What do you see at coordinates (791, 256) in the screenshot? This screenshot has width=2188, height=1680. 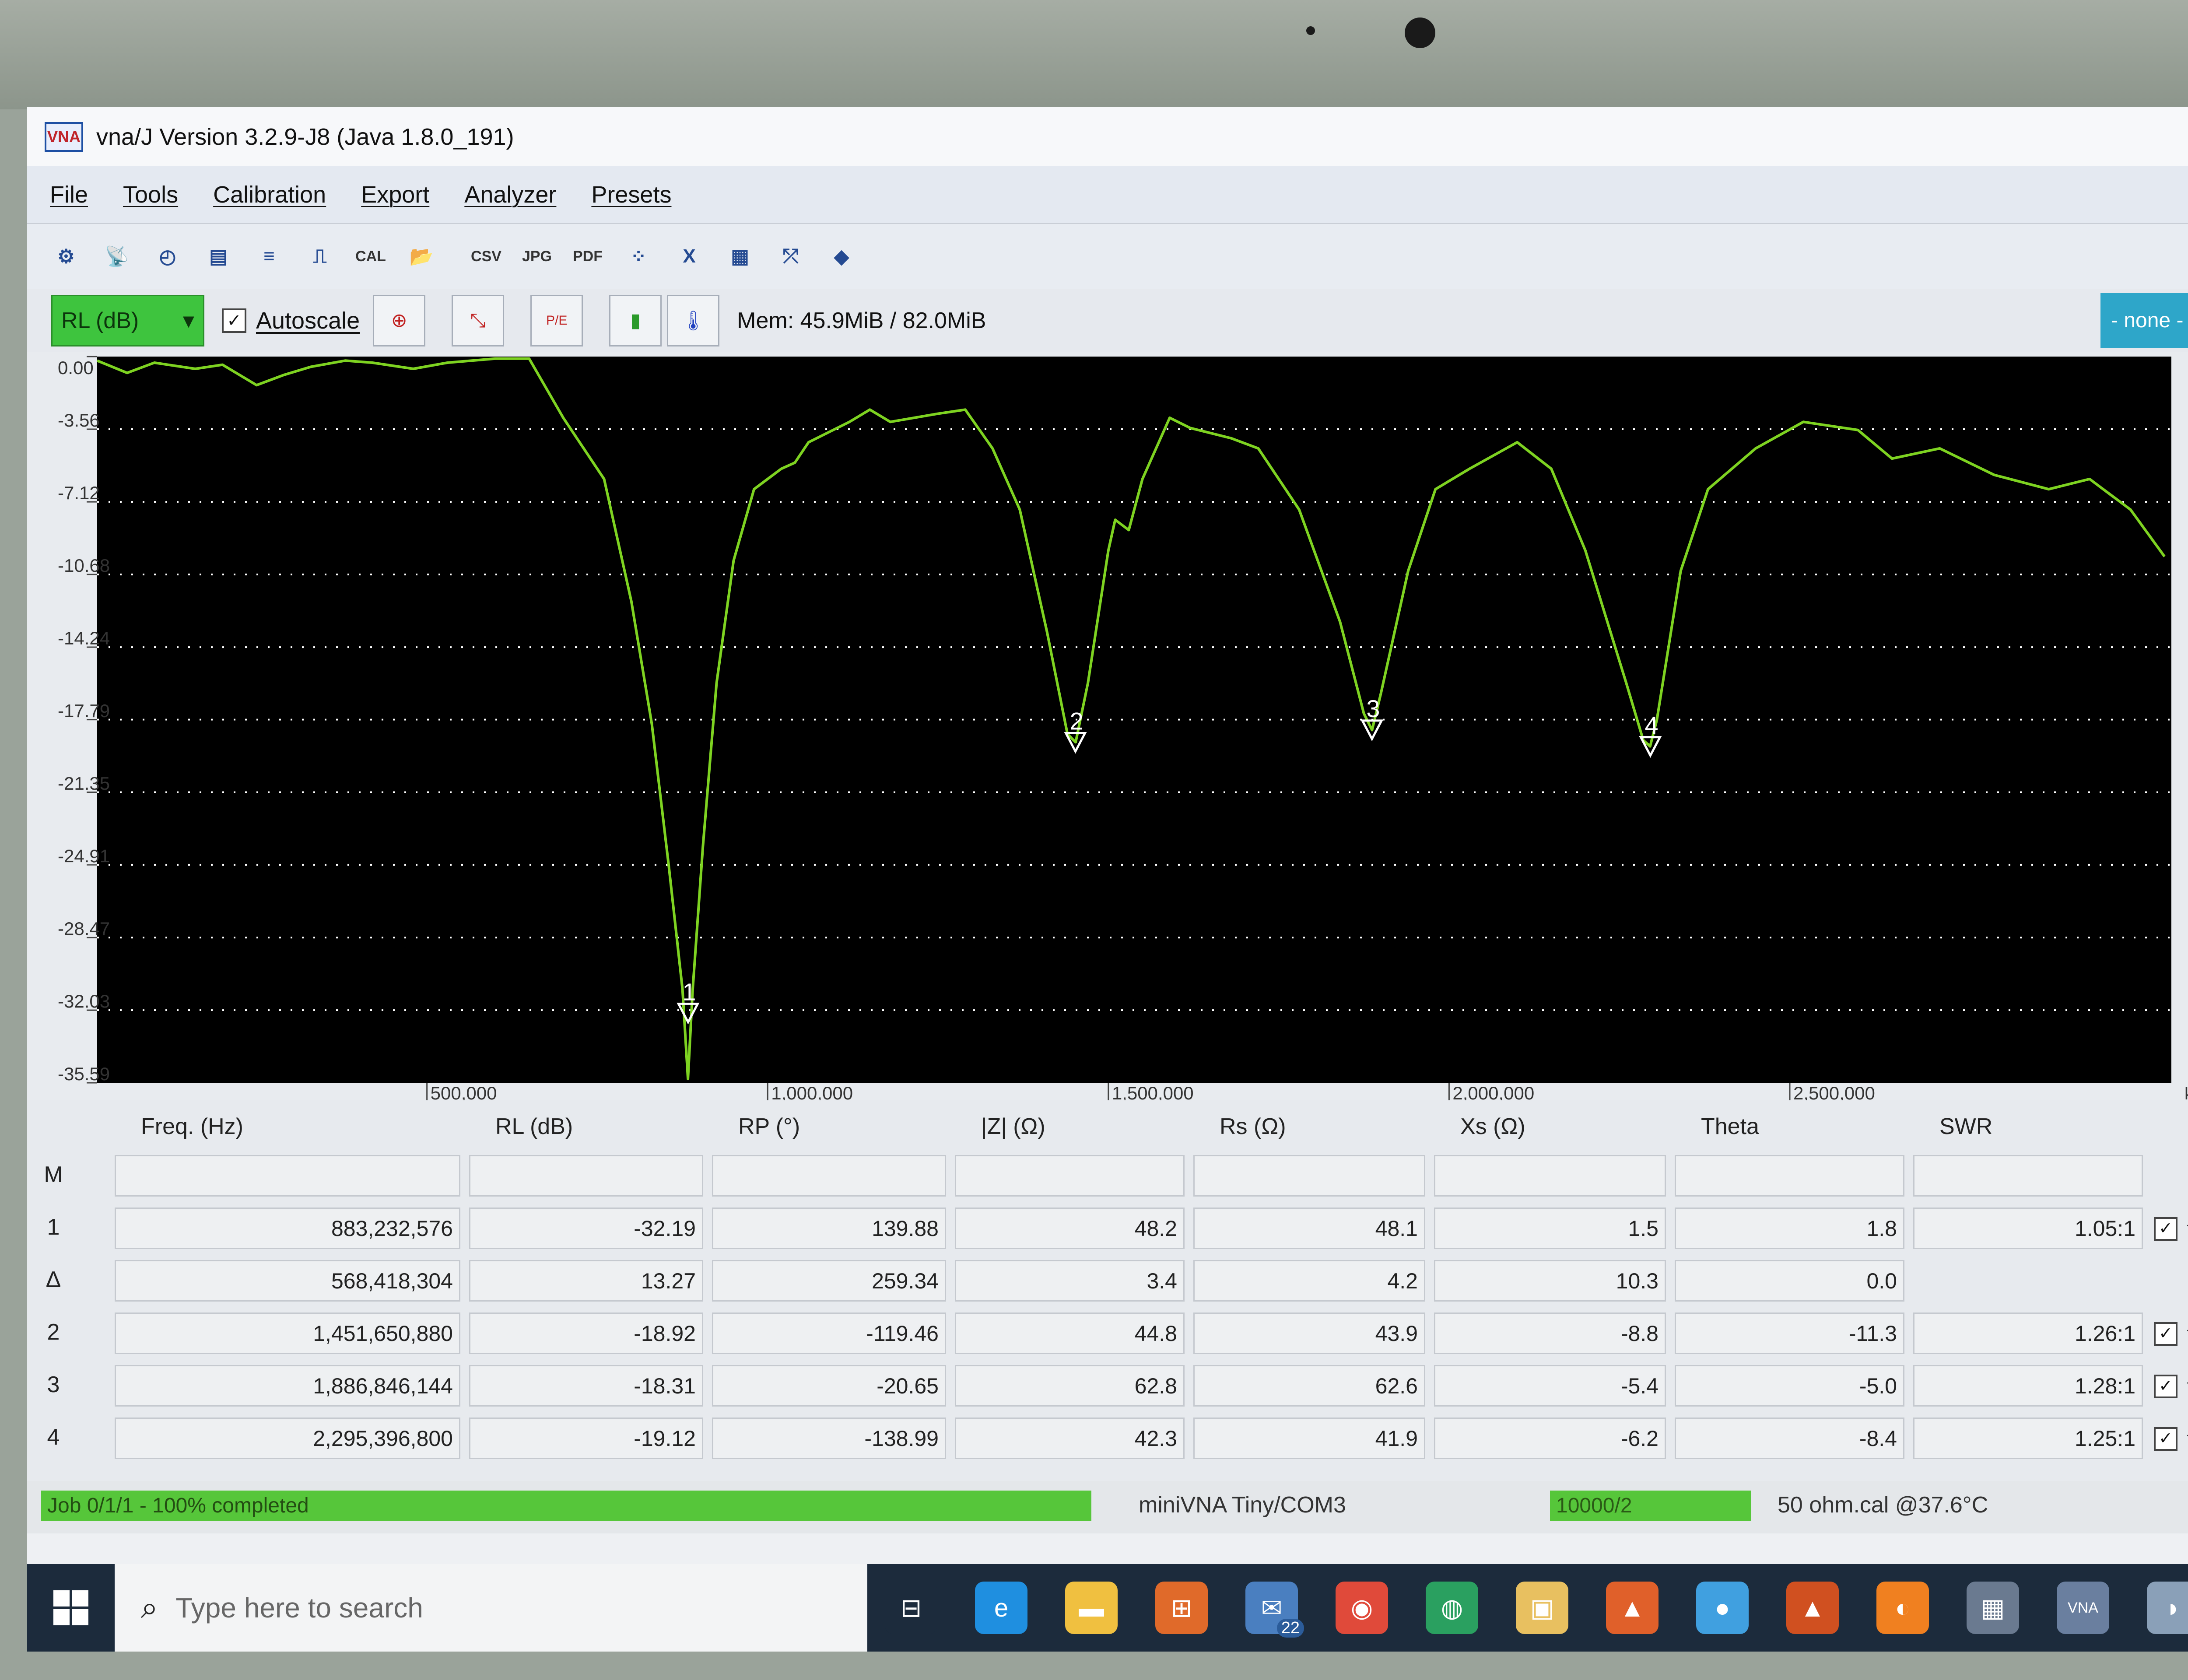 I see `zoom-chart-icon: ⤱` at bounding box center [791, 256].